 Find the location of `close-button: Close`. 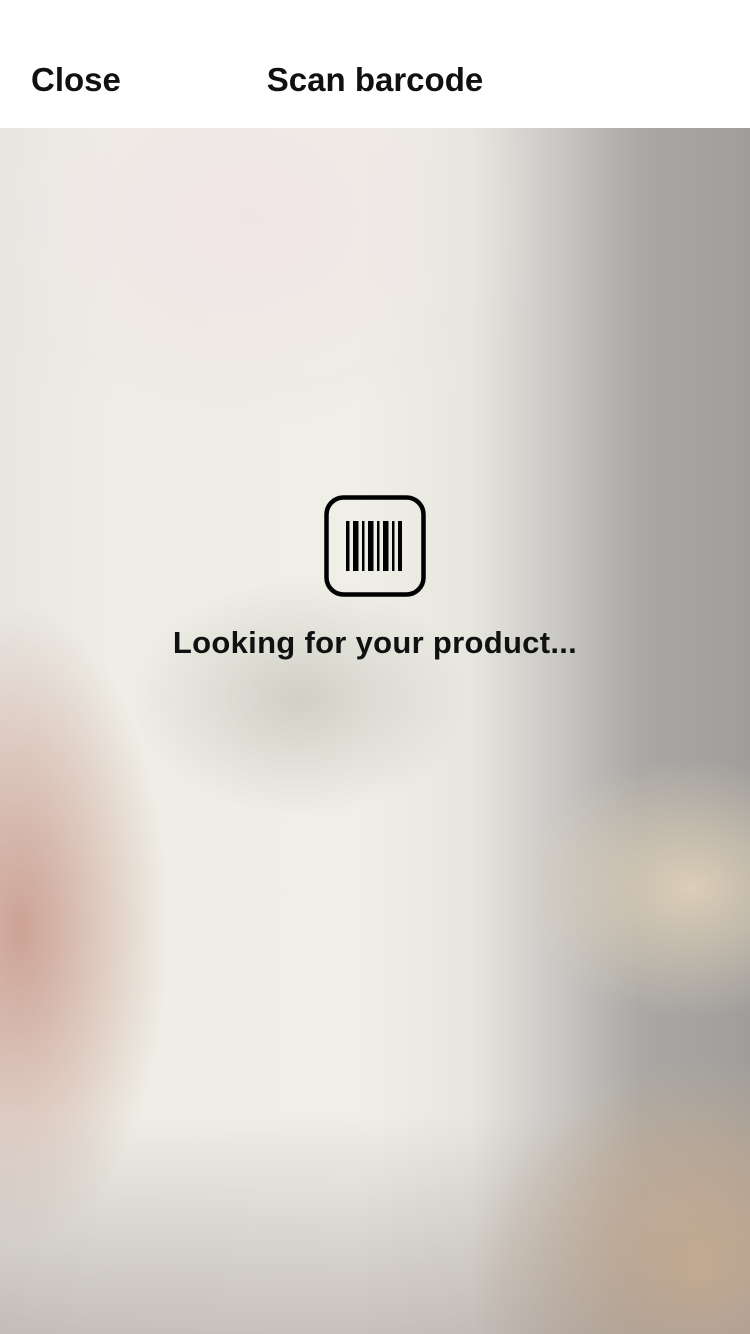

close-button: Close is located at coordinates (76, 80).